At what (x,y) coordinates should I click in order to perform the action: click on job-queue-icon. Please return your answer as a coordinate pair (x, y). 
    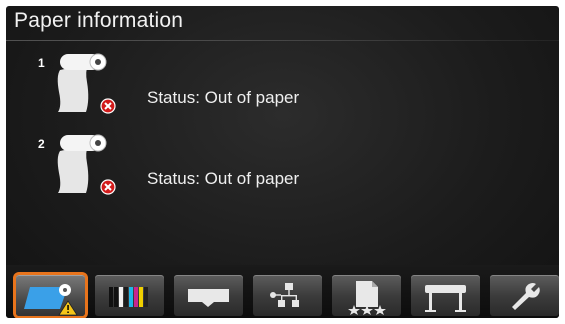
    Looking at the image, I should click on (367, 298).